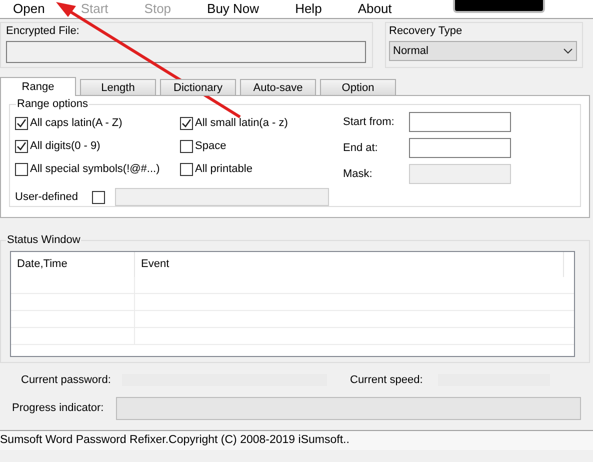  What do you see at coordinates (221, 197) in the screenshot?
I see `user-defined-field` at bounding box center [221, 197].